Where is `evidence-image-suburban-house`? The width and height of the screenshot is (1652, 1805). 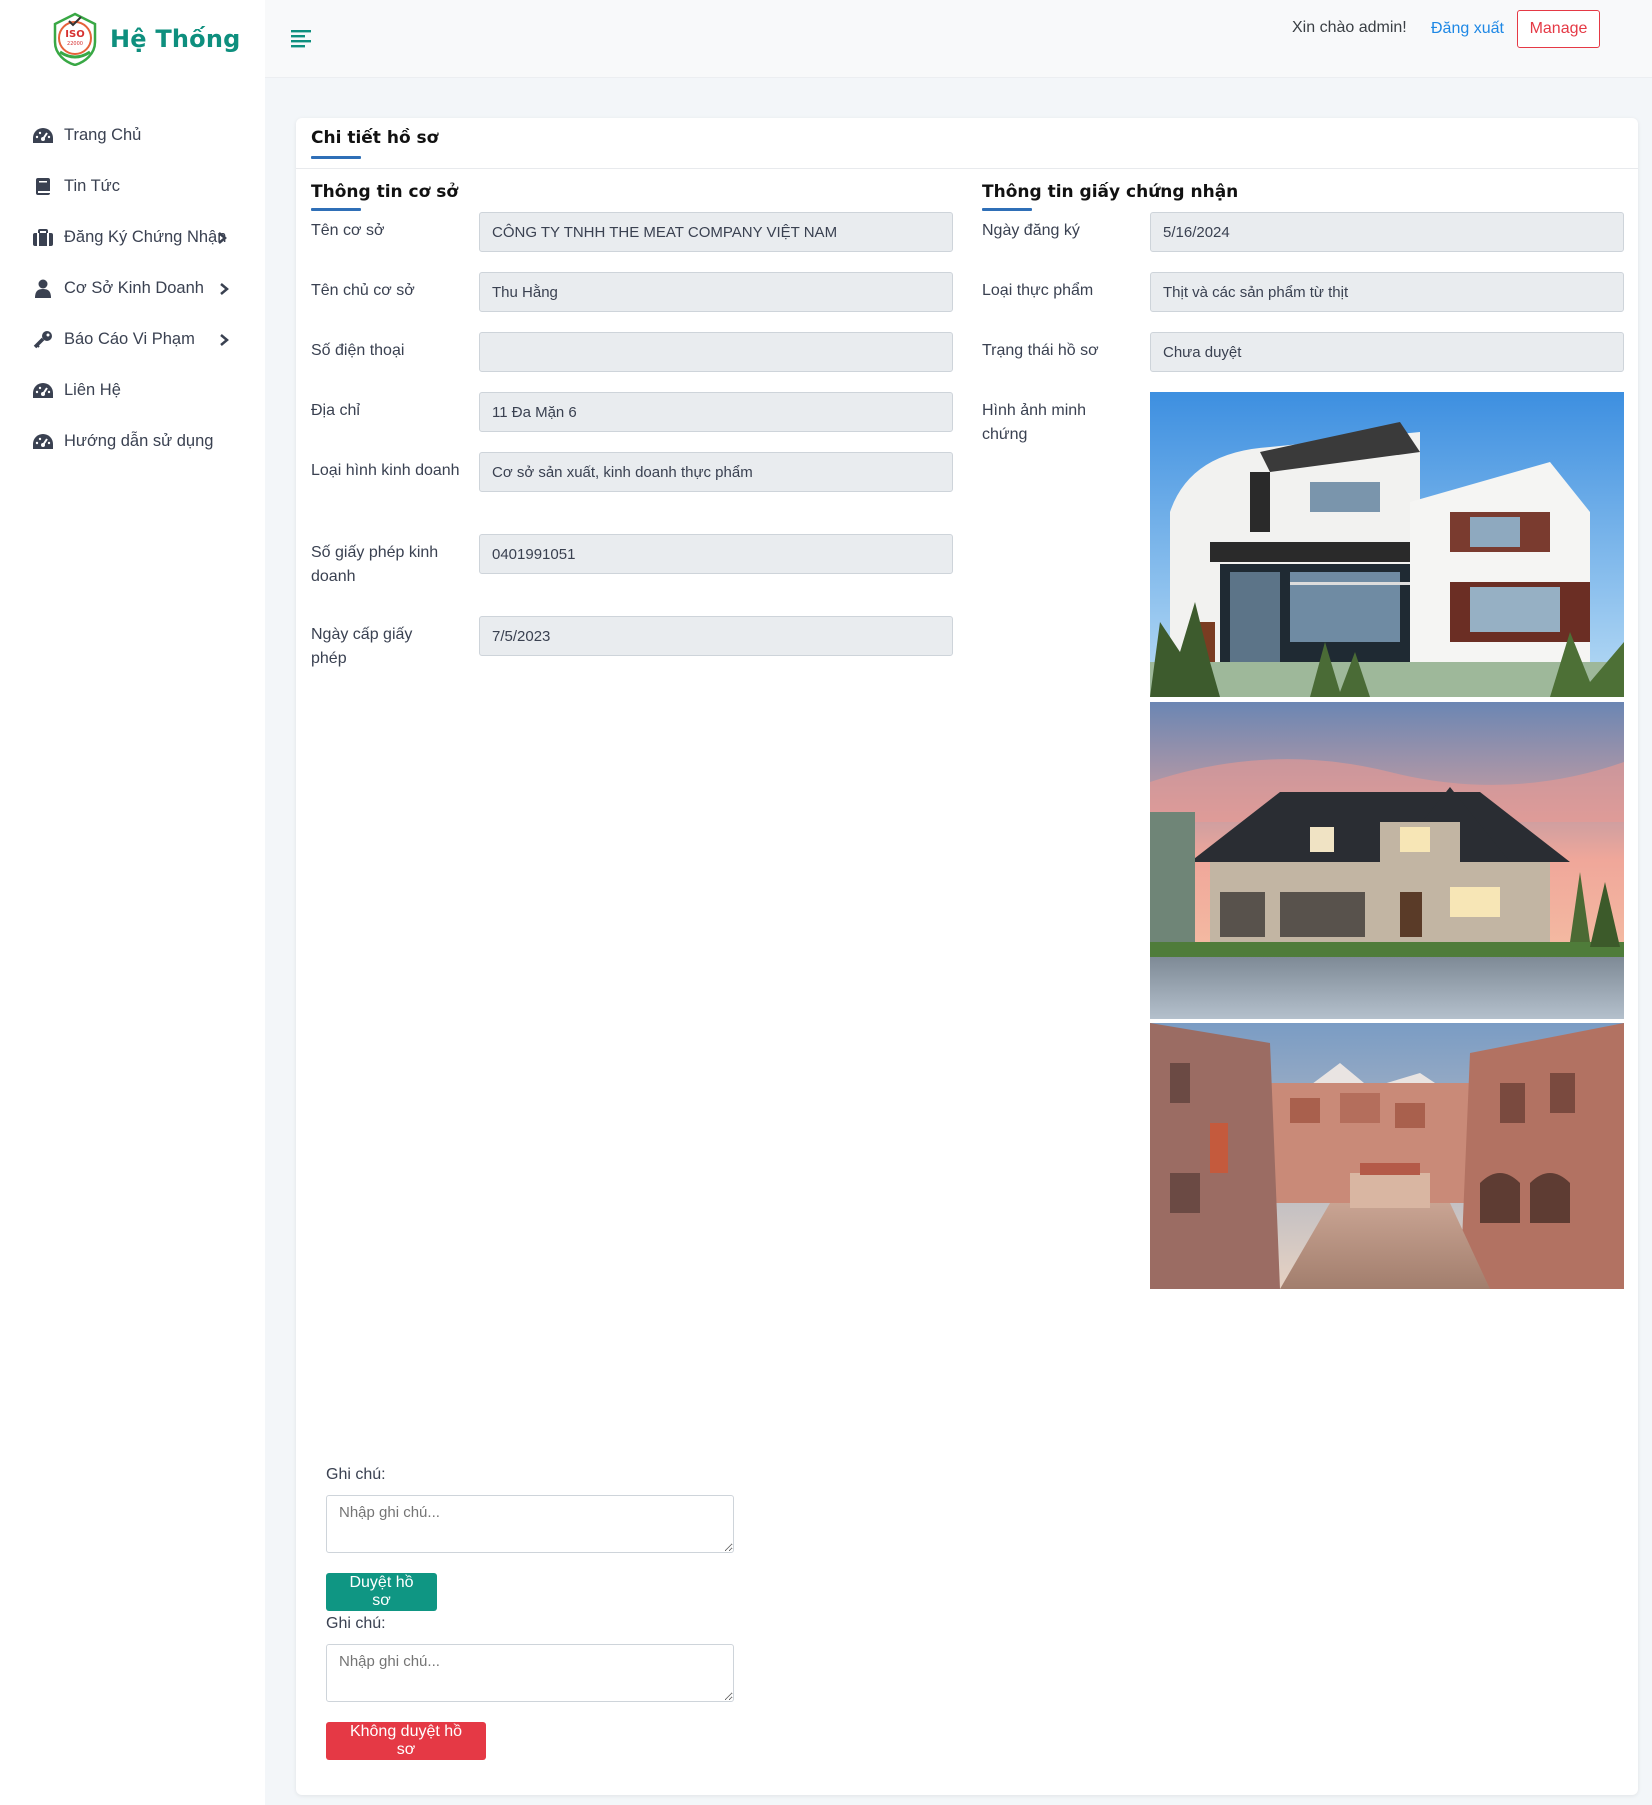
evidence-image-suburban-house is located at coordinates (1387, 860).